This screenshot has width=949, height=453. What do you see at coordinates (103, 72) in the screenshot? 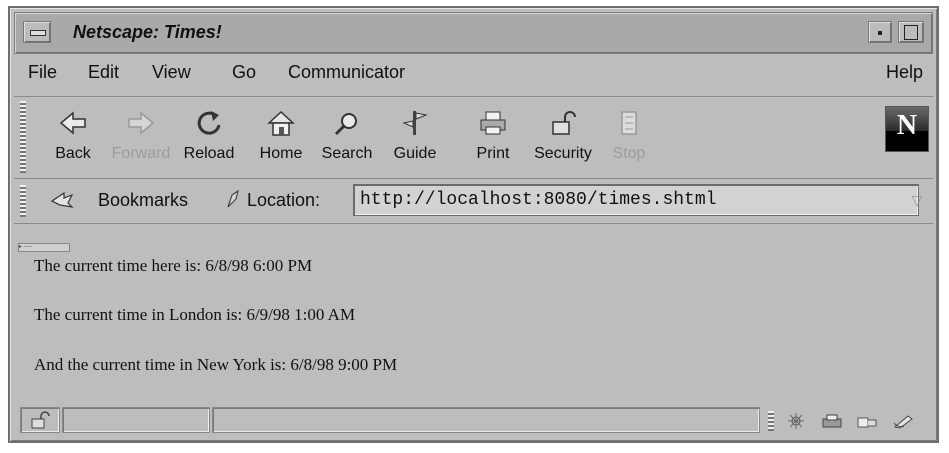
I see `menu-edit: Edit` at bounding box center [103, 72].